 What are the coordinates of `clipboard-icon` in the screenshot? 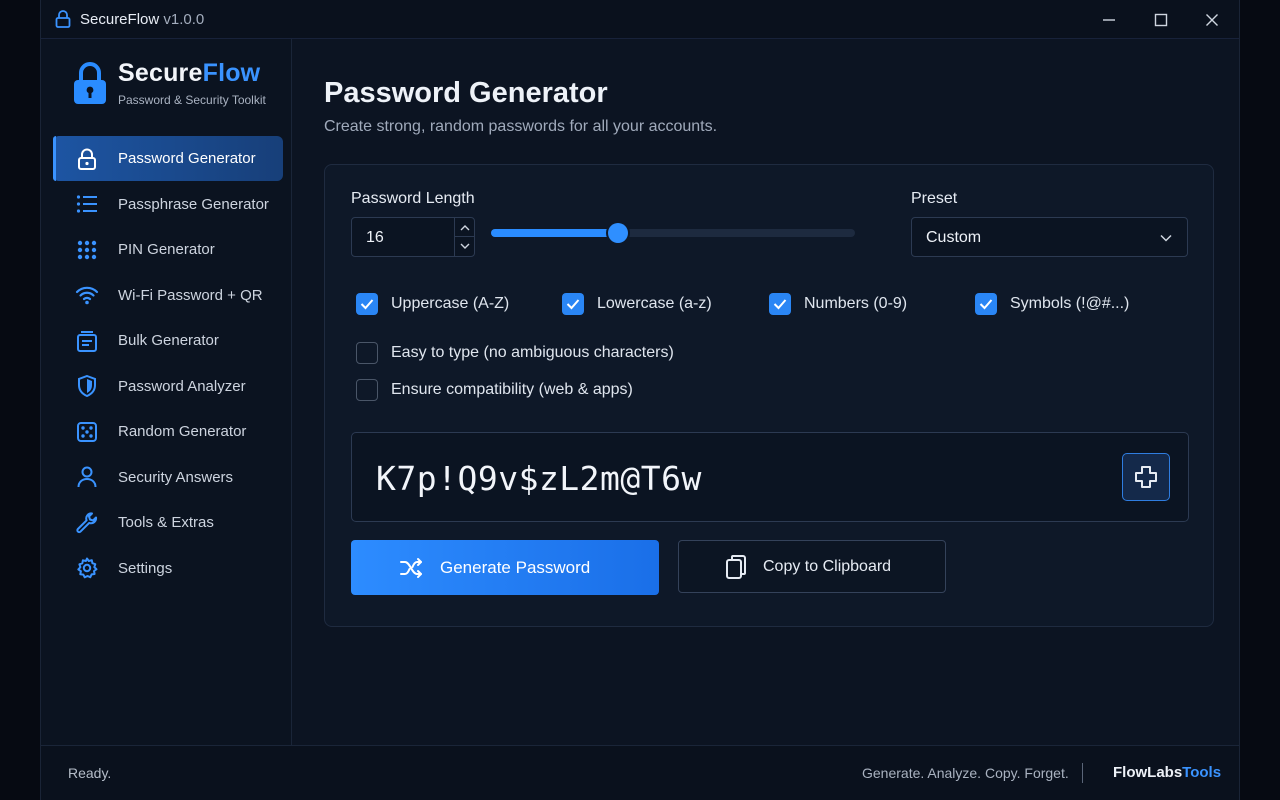 It's located at (736, 567).